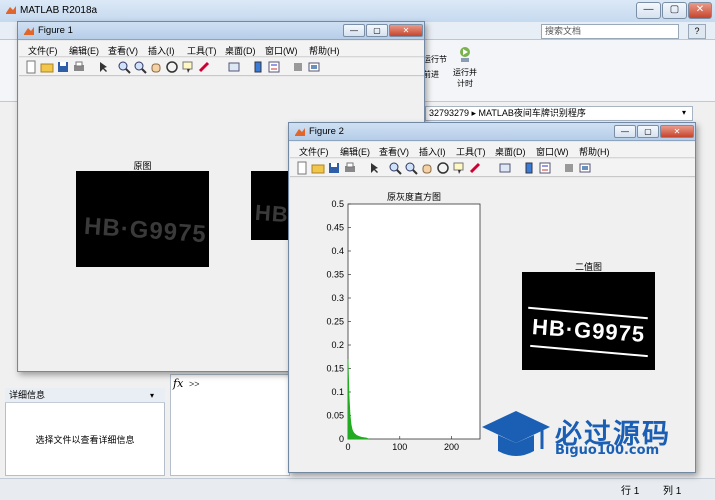 The height and width of the screenshot is (500, 715). I want to click on plot-area, so click(414, 321).